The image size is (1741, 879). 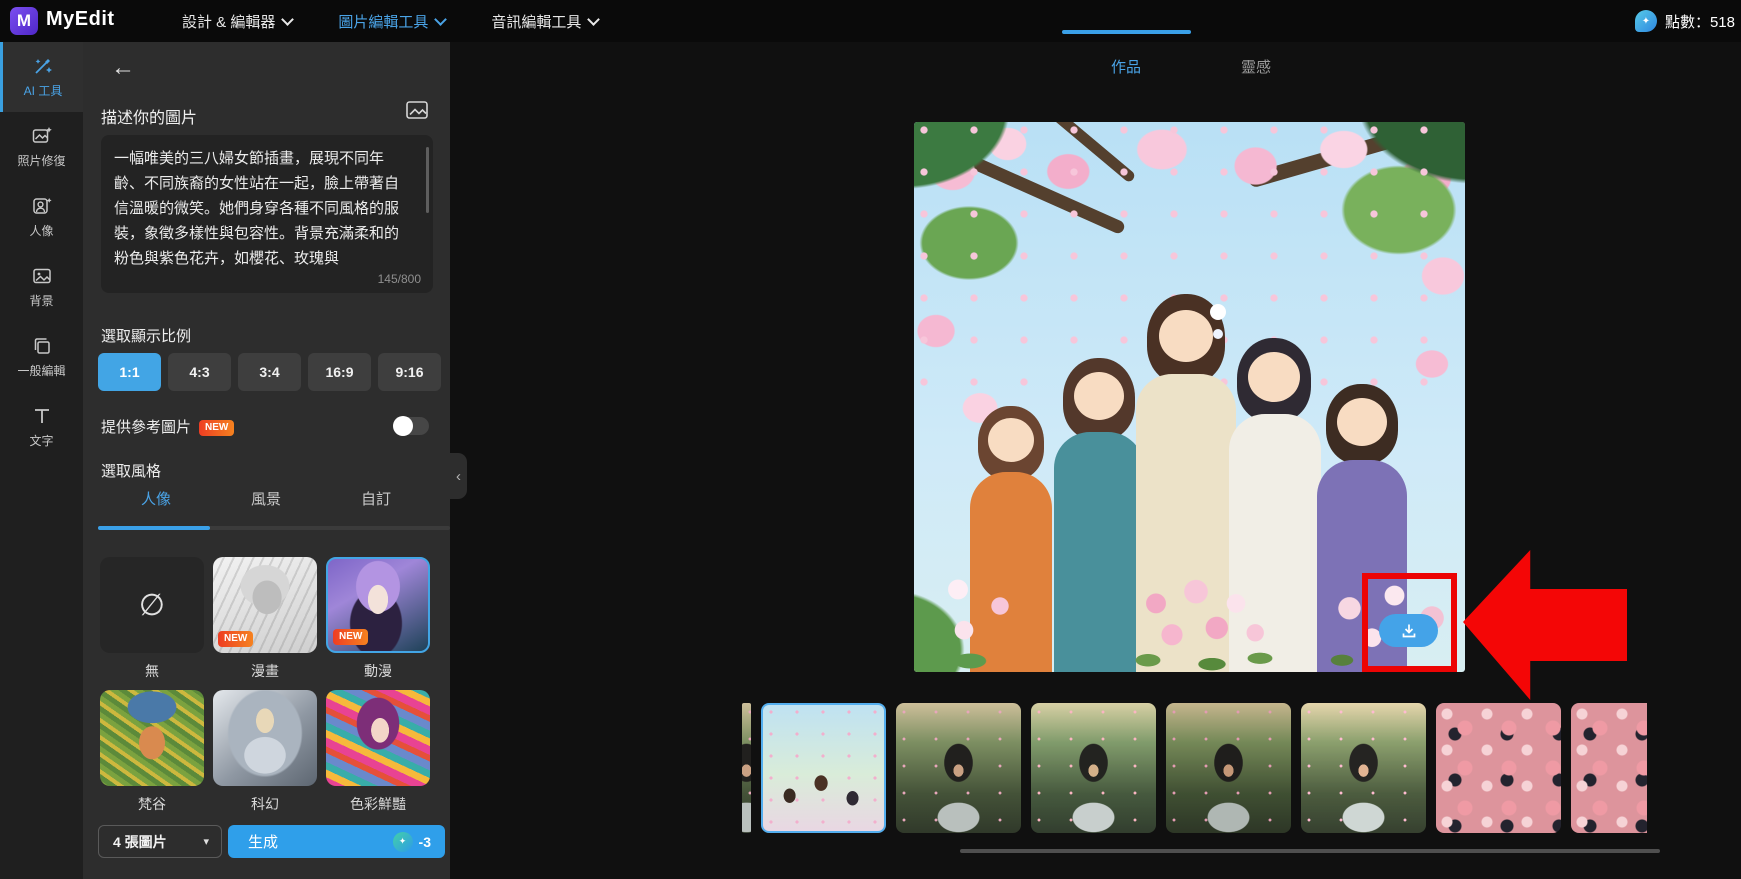 I want to click on nav-label: 音訊編輯工具, so click(x=536, y=22).